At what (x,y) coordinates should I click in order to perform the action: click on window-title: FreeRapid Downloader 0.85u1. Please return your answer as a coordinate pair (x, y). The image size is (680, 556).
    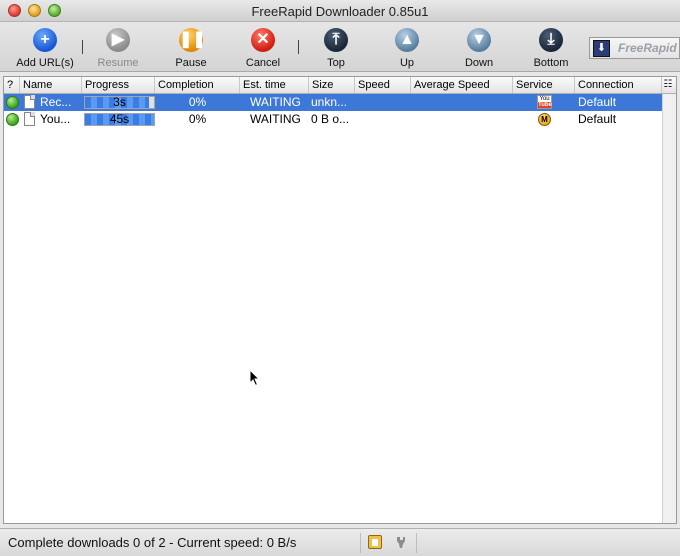
    Looking at the image, I should click on (340, 11).